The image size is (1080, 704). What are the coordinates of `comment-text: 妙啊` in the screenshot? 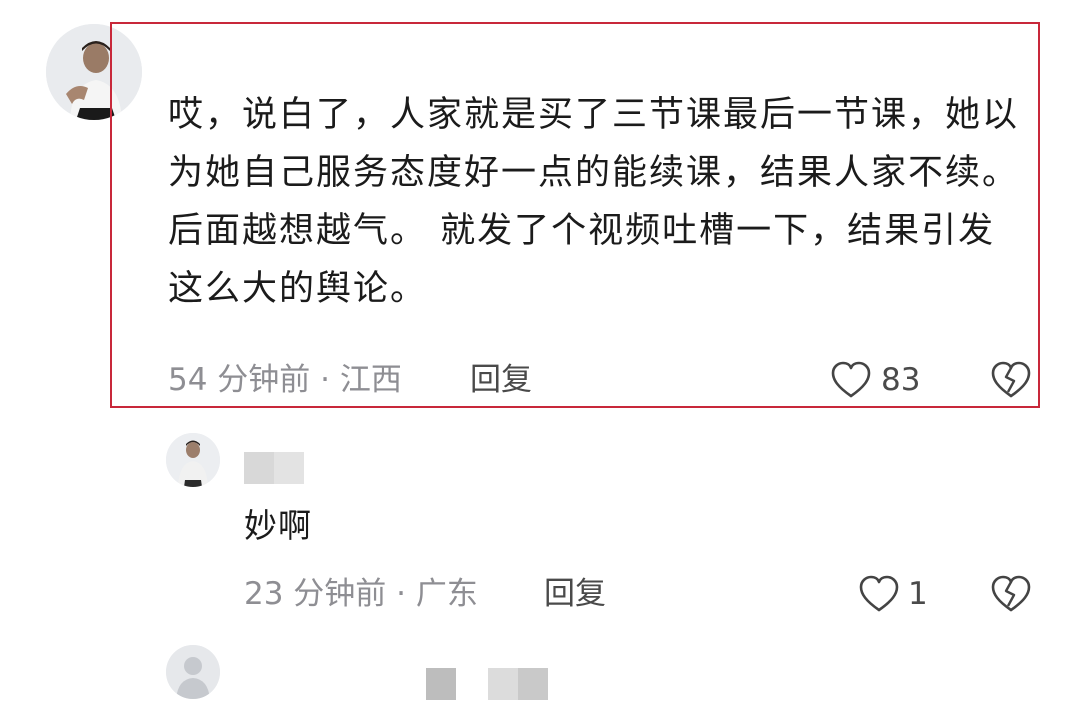 It's located at (278, 525).